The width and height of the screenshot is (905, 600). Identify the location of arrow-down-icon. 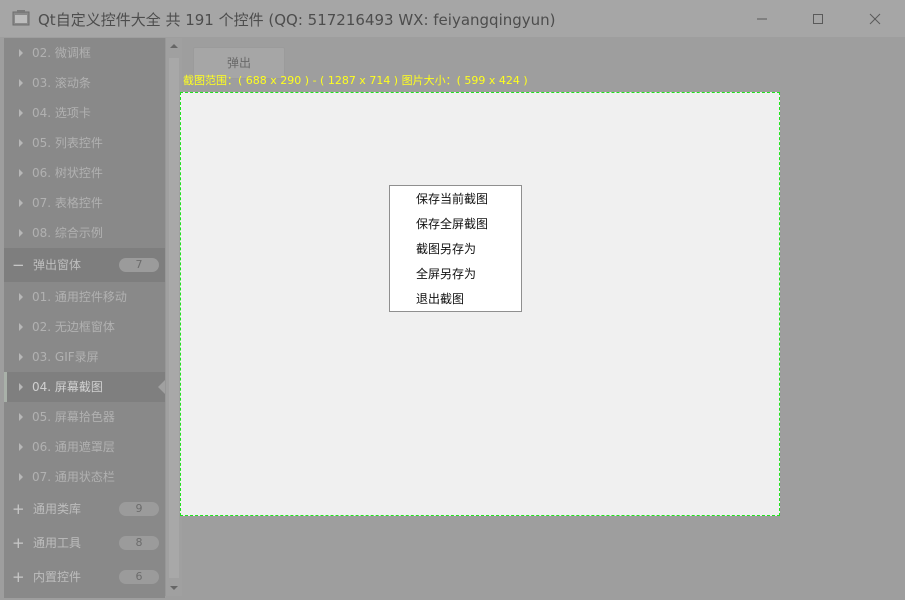
(174, 588).